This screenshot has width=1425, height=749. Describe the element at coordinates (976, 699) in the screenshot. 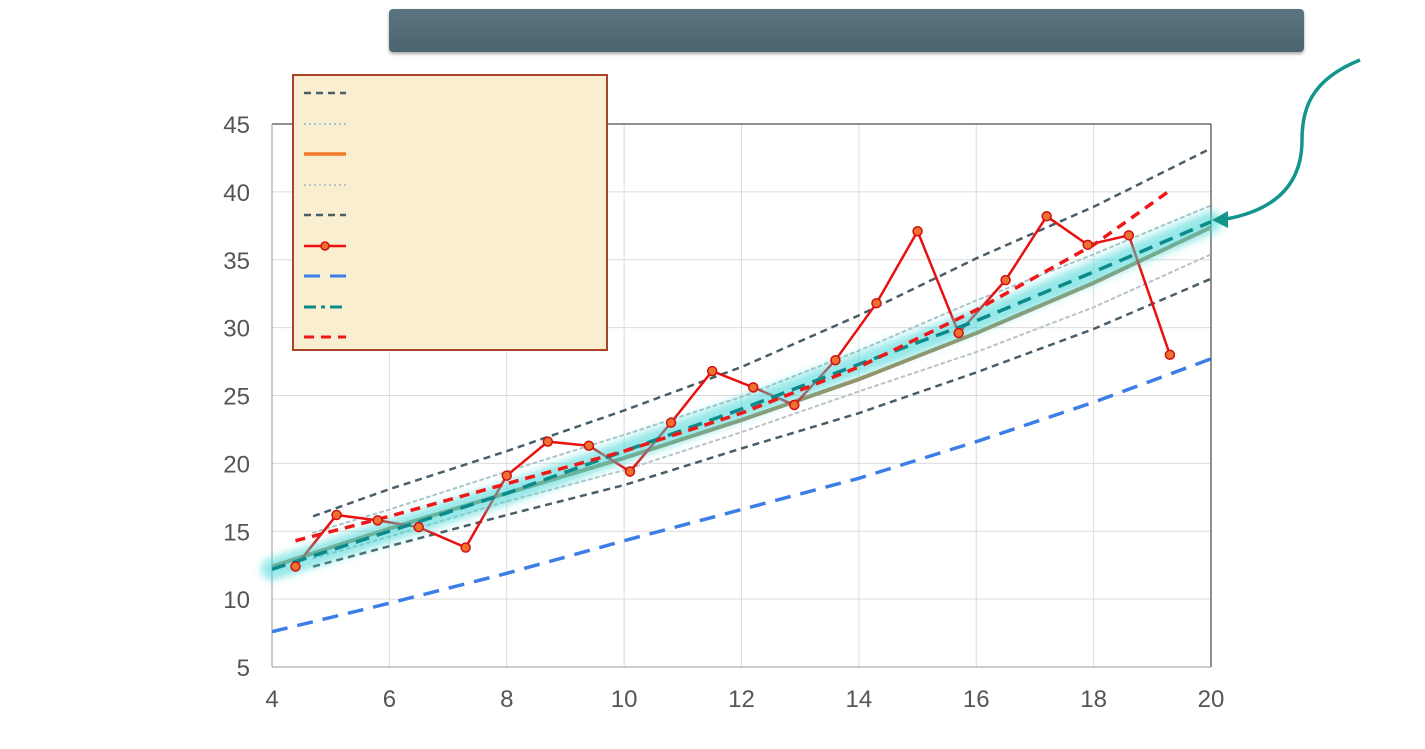

I see `x-tick-label: 16` at that location.